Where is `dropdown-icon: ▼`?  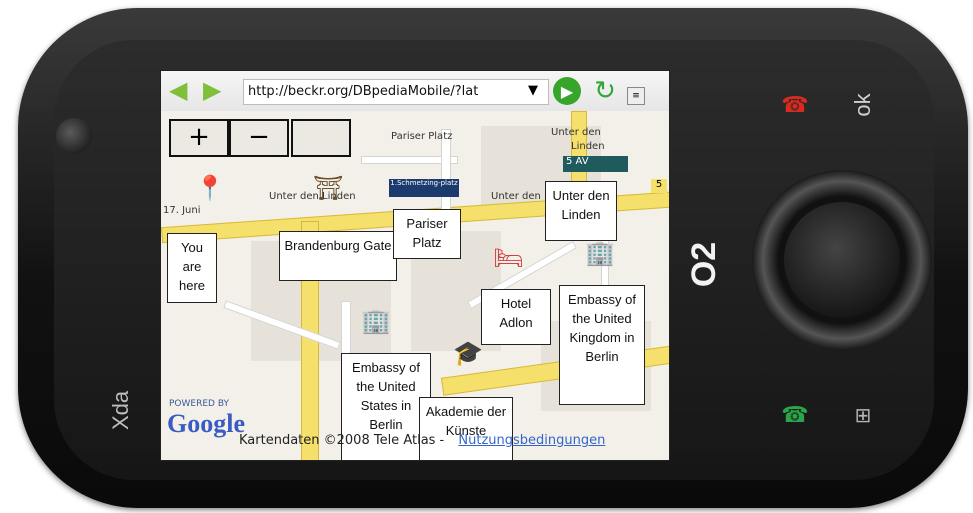 dropdown-icon: ▼ is located at coordinates (533, 90).